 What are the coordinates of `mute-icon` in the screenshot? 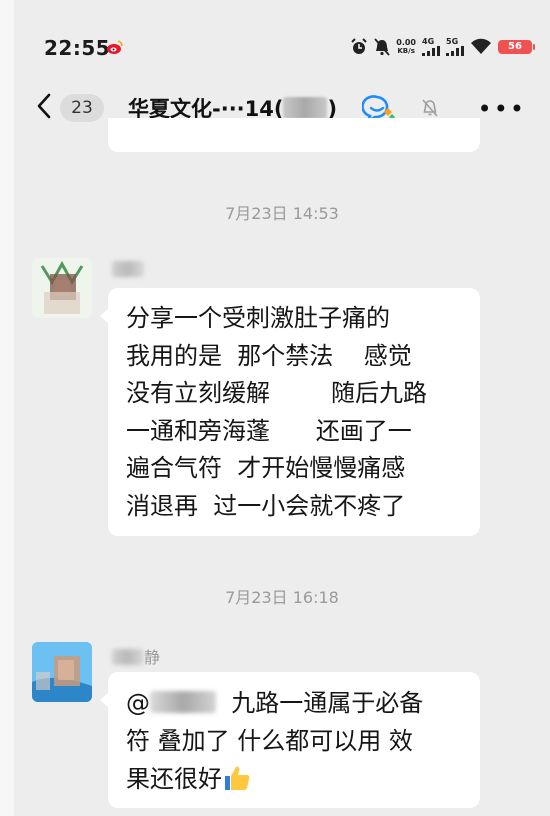 It's located at (430, 108).